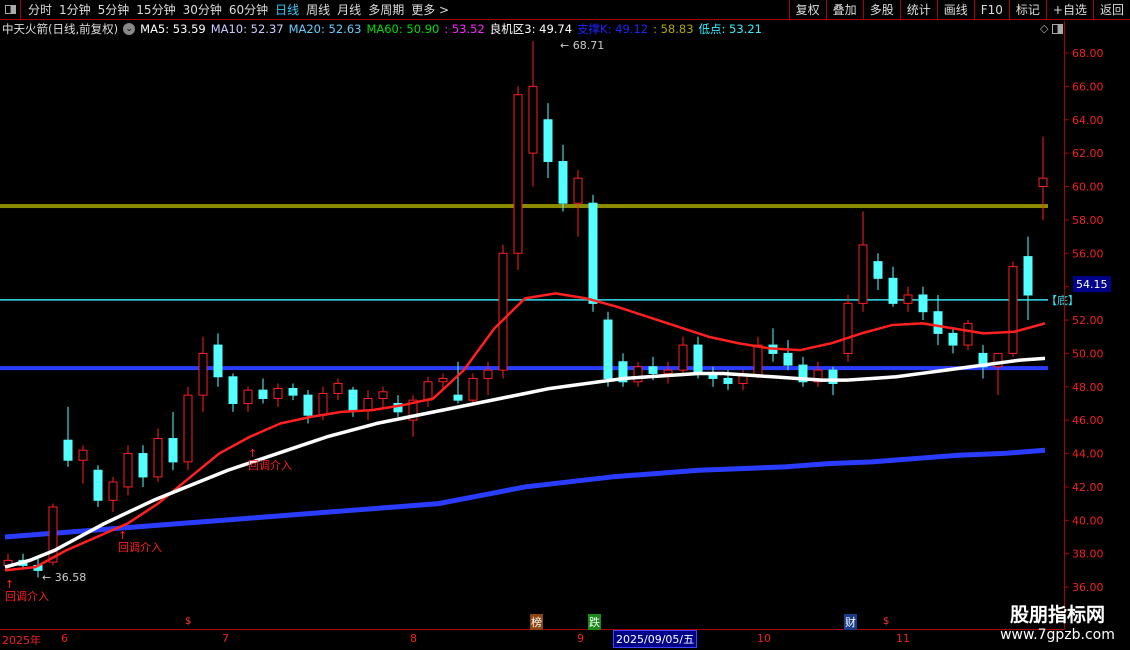 The width and height of the screenshot is (1130, 650). What do you see at coordinates (287, 9) in the screenshot?
I see `period-tab-6: 日线` at bounding box center [287, 9].